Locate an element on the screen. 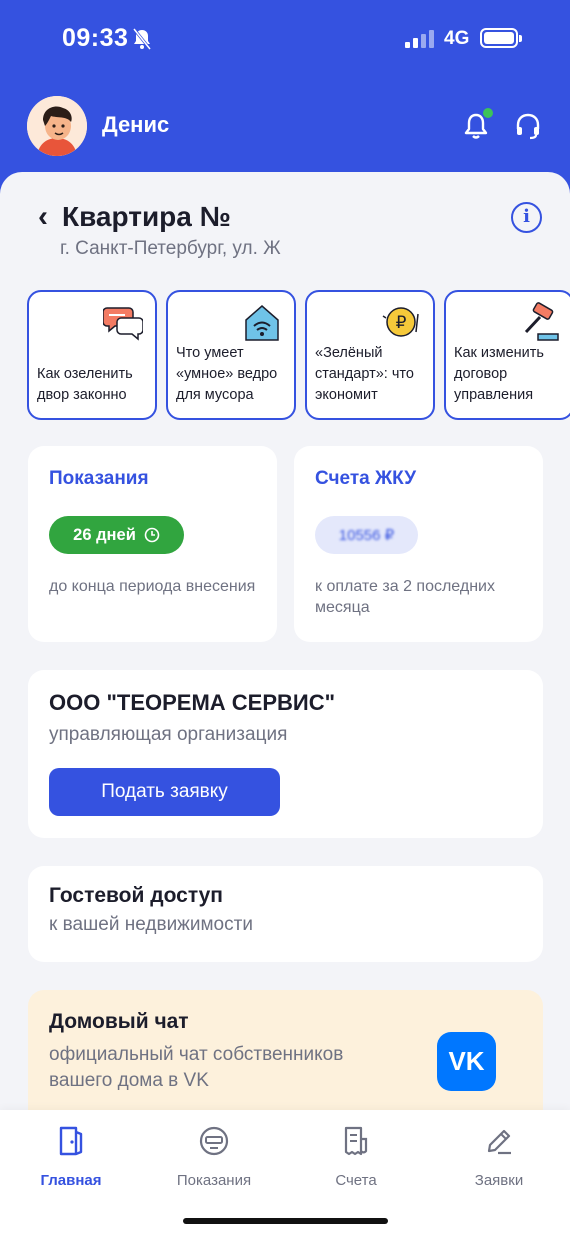 This screenshot has height=1235, width=570. meters-title: Показания is located at coordinates (99, 478).